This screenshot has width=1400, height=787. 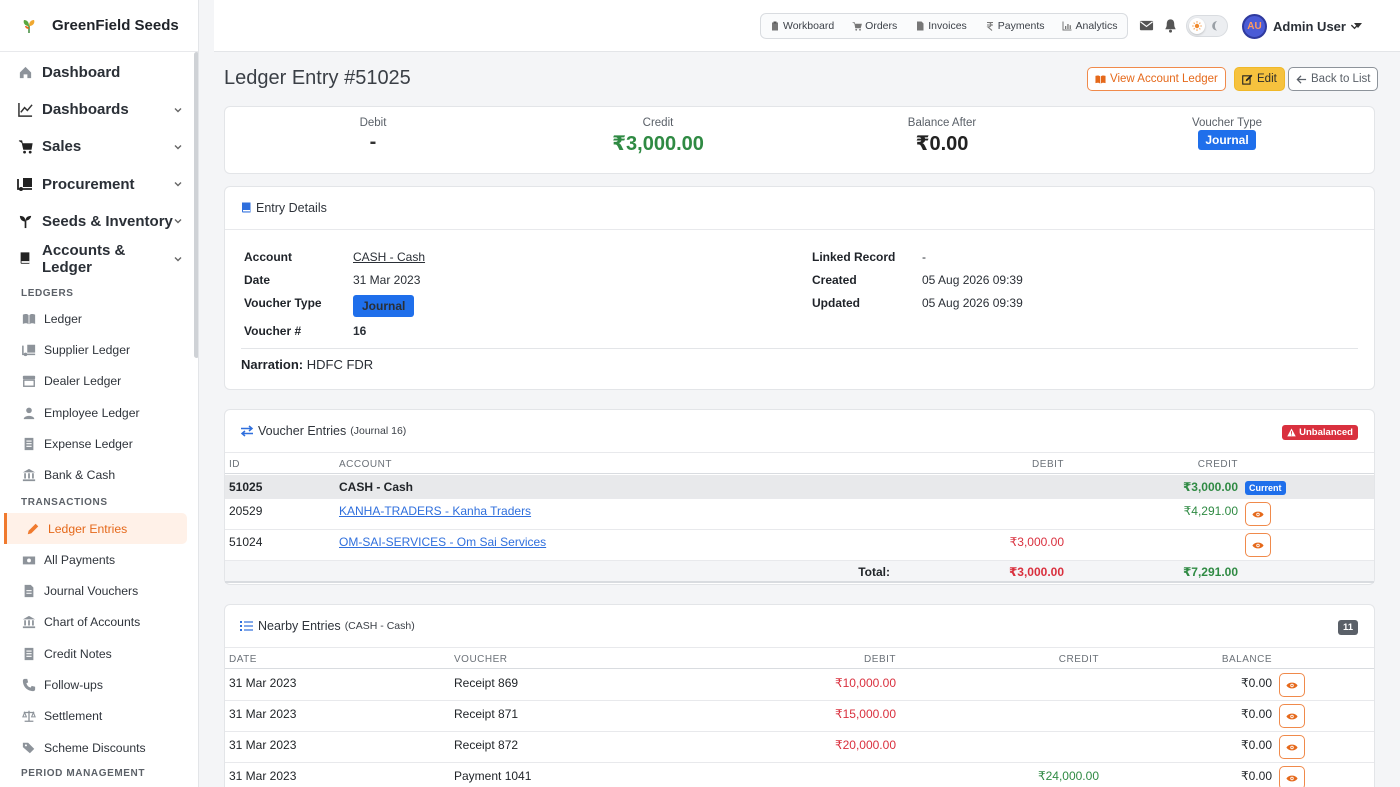 What do you see at coordinates (874, 26) in the screenshot?
I see `quicknav-orders: Orders` at bounding box center [874, 26].